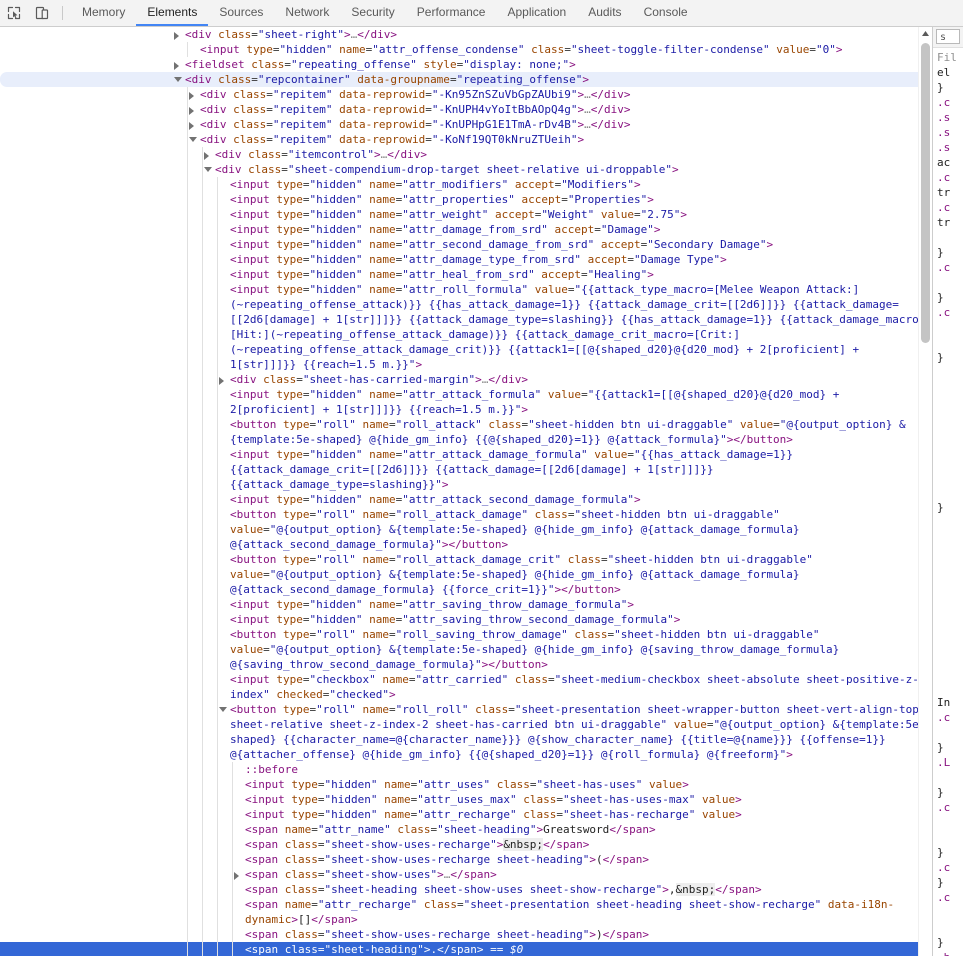 This screenshot has height=956, width=963. I want to click on tab-memory: Memory, so click(103, 13).